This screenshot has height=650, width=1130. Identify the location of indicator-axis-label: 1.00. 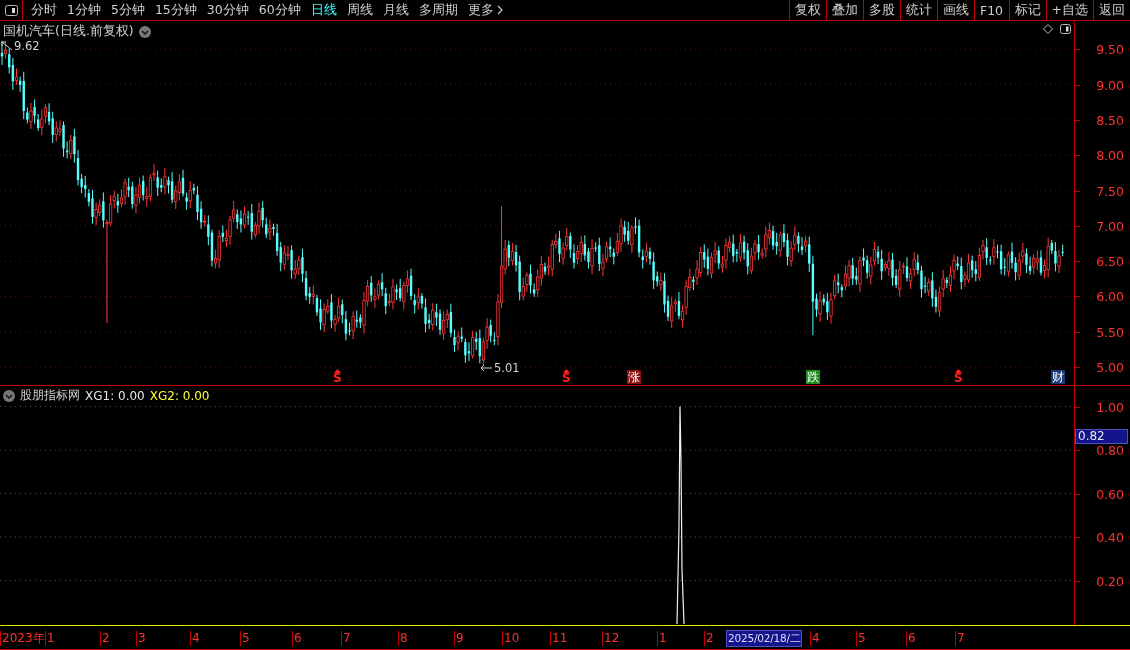
(1110, 406).